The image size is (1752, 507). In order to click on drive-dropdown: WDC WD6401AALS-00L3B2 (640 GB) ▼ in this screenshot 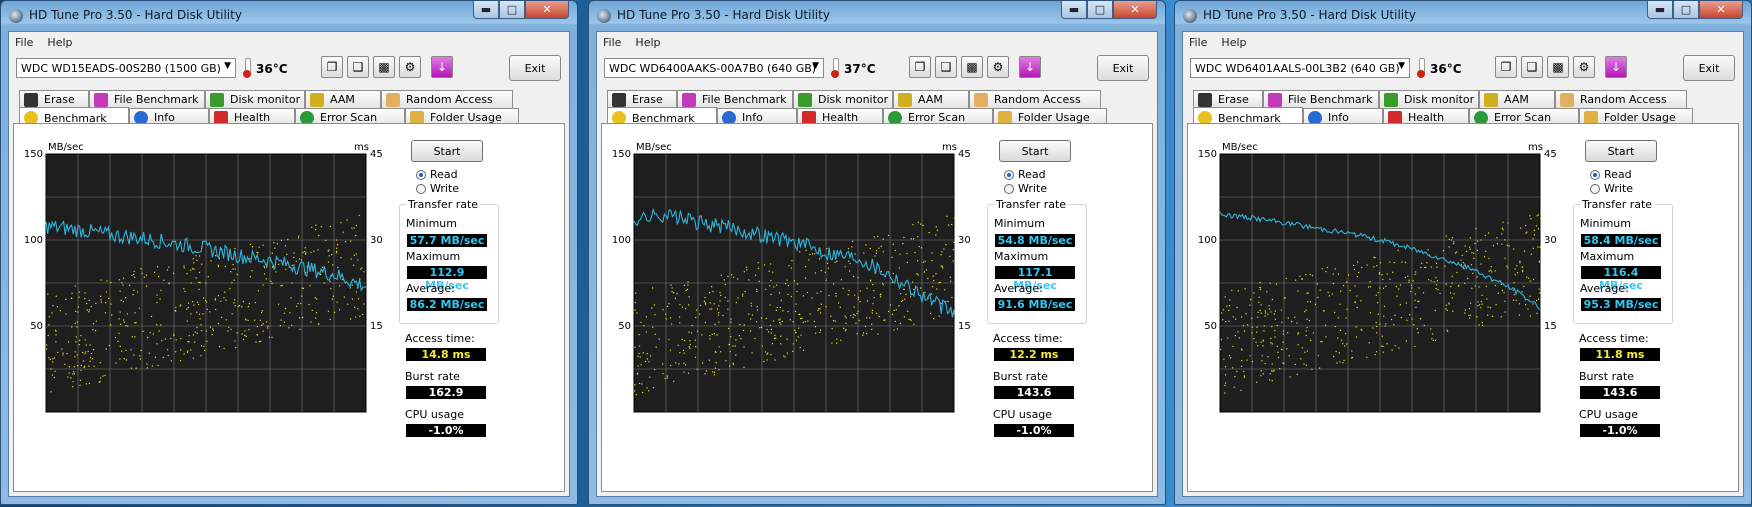, I will do `click(1300, 68)`.